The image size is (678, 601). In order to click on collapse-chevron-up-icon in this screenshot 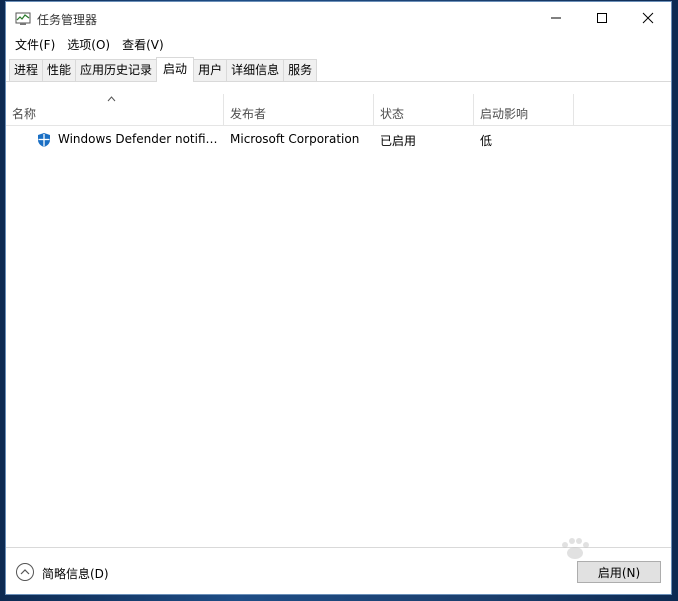, I will do `click(25, 572)`.